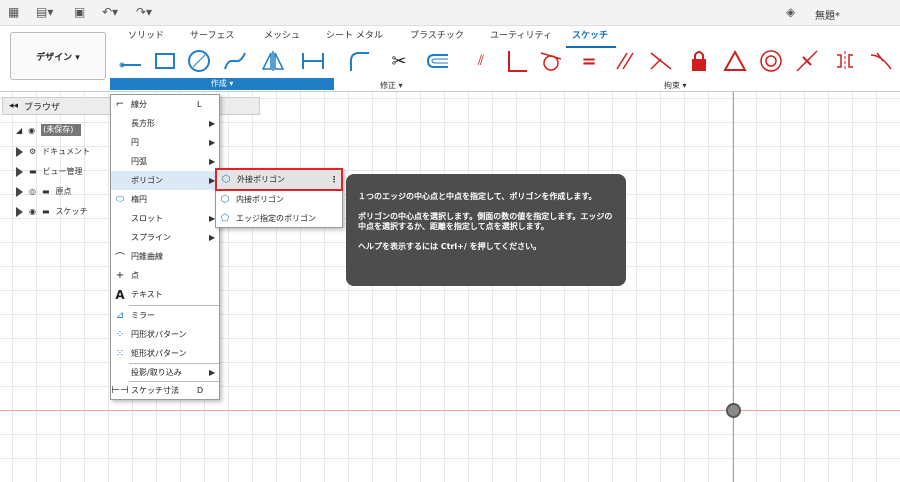 Image resolution: width=900 pixels, height=482 pixels. Describe the element at coordinates (225, 199) in the screenshot. I see `inscribed-polygon-icon: ⬡` at that location.